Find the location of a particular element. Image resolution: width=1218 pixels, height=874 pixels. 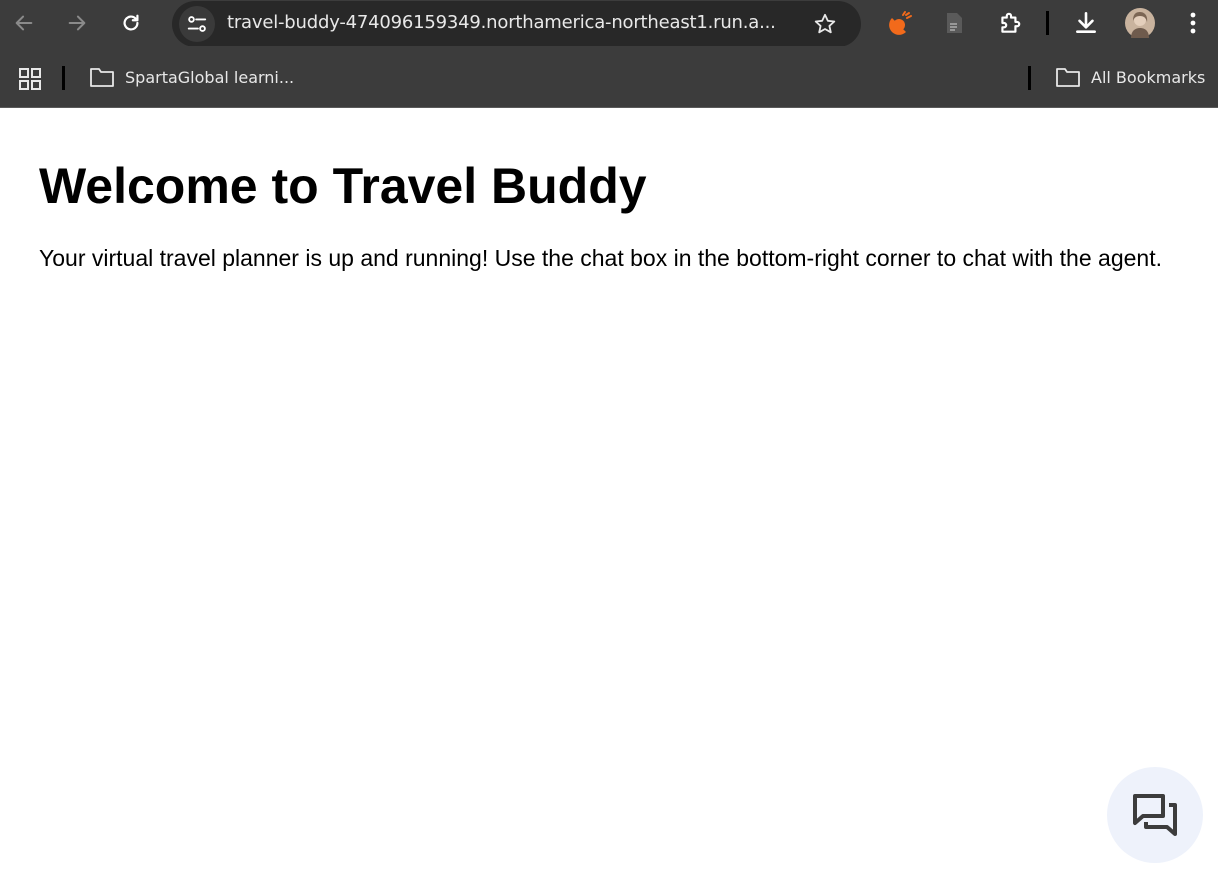

reload-icon is located at coordinates (131, 22).